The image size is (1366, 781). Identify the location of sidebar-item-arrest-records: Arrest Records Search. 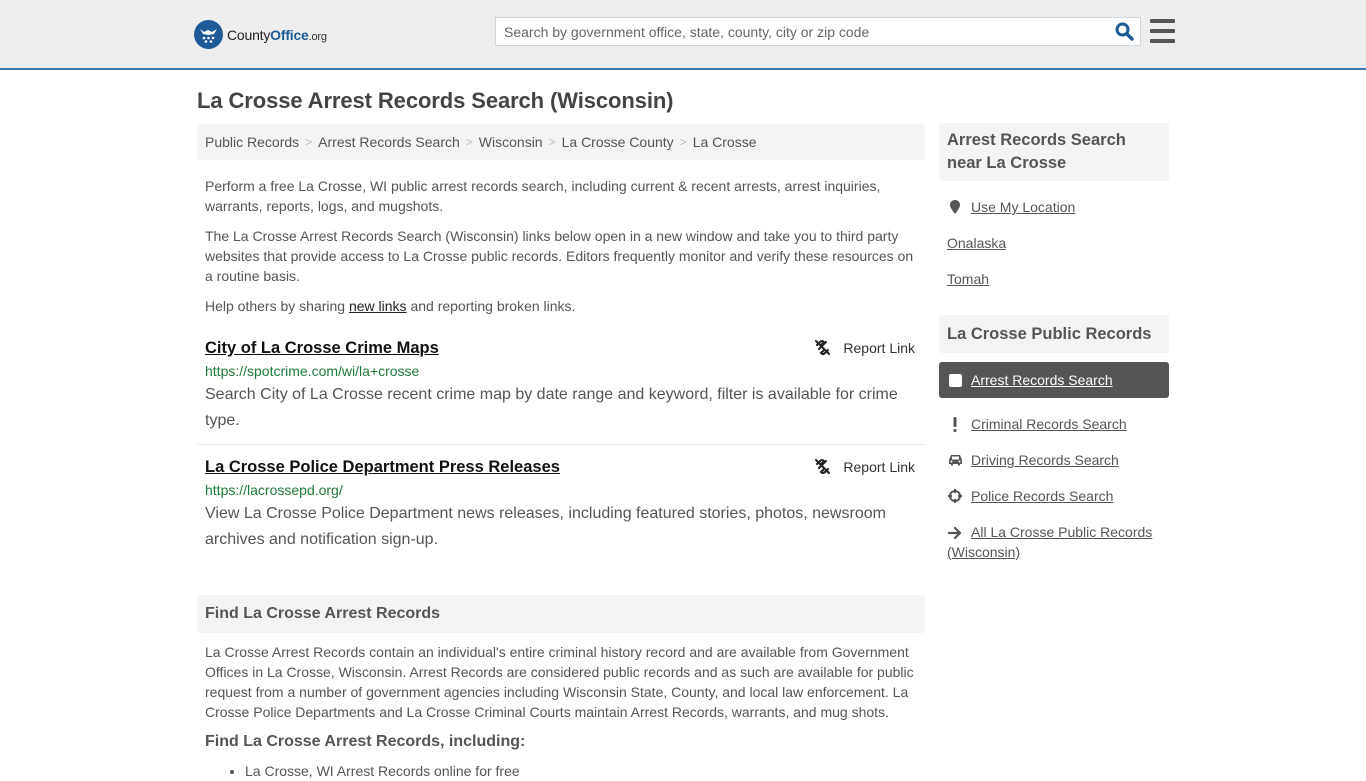
(1054, 380).